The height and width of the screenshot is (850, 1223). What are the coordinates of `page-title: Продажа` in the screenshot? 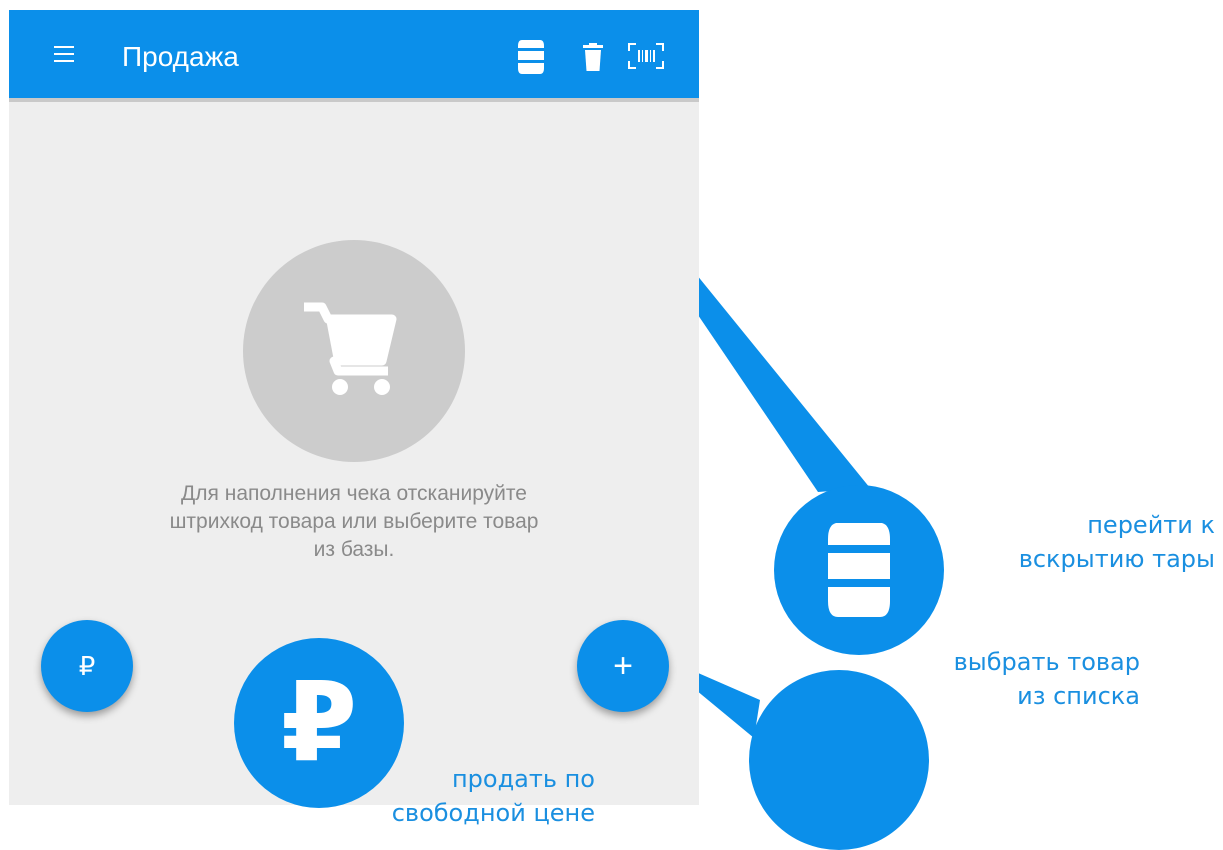 It's located at (180, 56).